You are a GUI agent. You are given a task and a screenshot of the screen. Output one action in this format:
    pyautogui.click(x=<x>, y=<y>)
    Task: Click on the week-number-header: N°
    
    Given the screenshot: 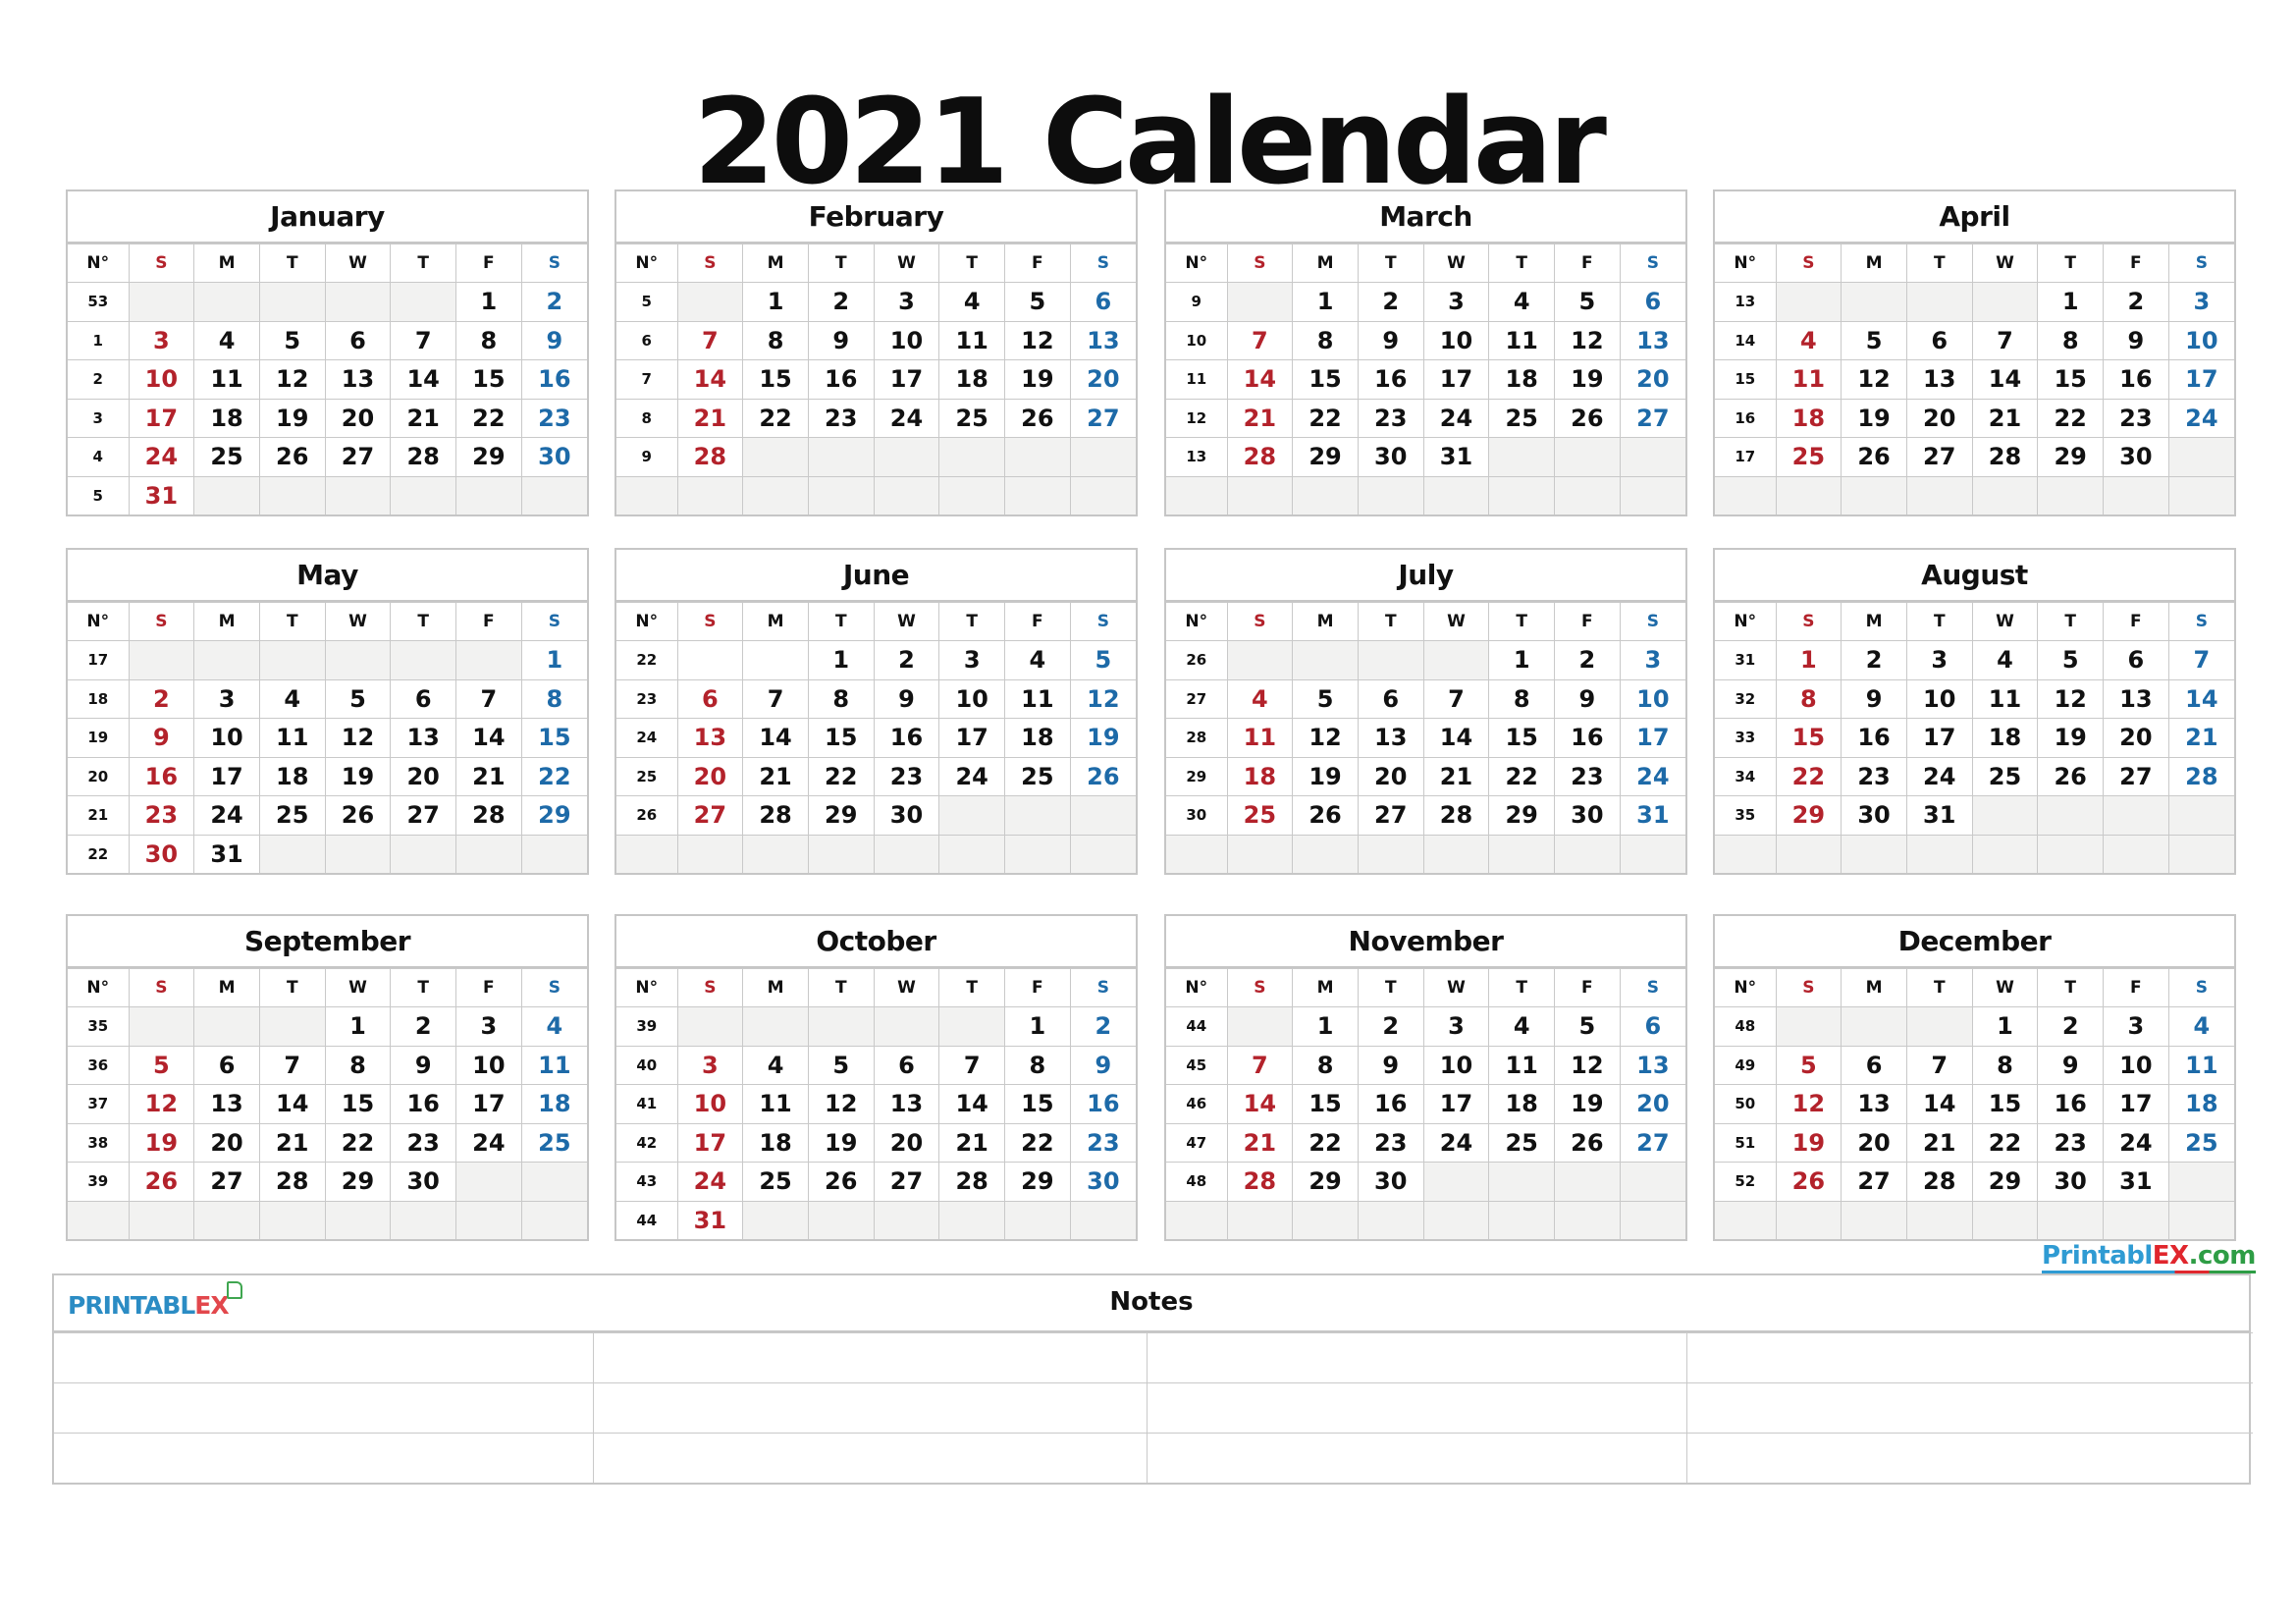 What is the action you would take?
    pyautogui.click(x=647, y=263)
    